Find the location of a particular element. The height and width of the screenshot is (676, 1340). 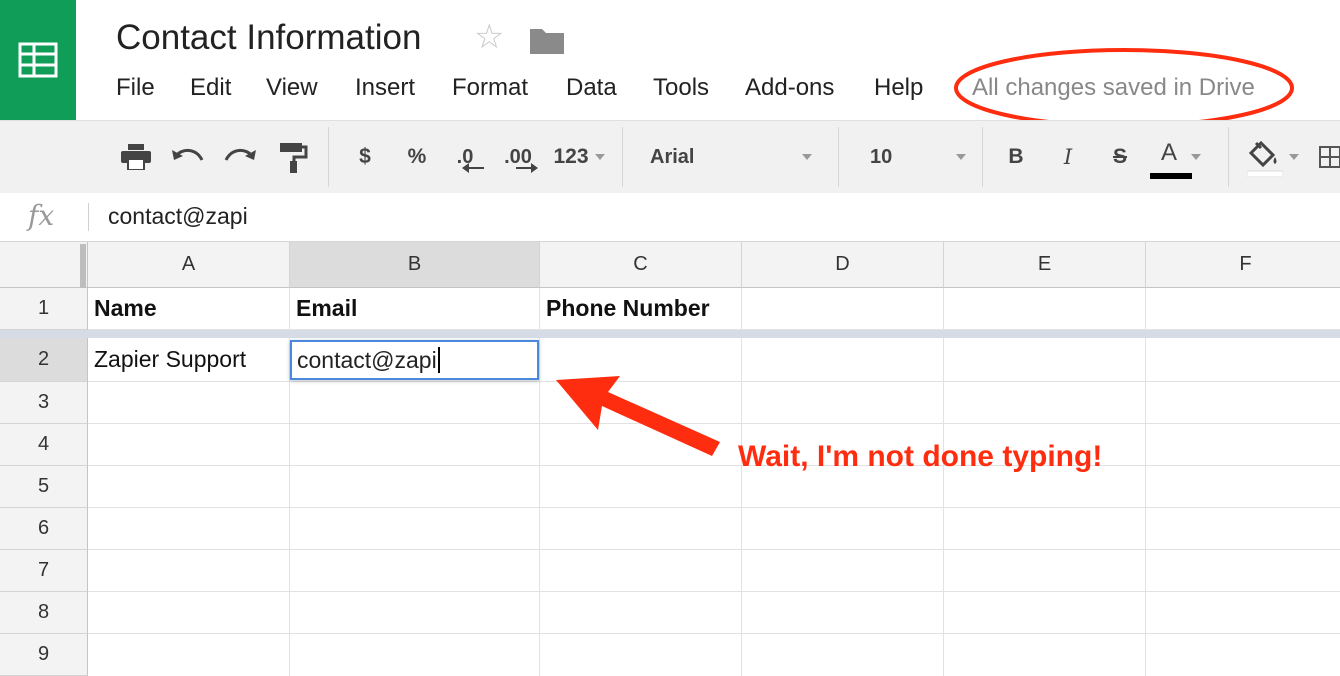

formula-divider is located at coordinates (88, 217).